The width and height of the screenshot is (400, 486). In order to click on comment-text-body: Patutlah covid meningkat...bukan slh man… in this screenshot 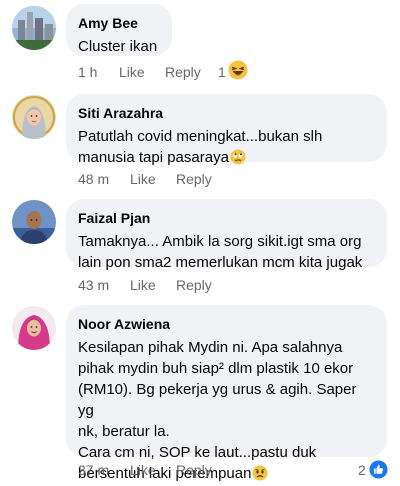, I will do `click(200, 147)`.